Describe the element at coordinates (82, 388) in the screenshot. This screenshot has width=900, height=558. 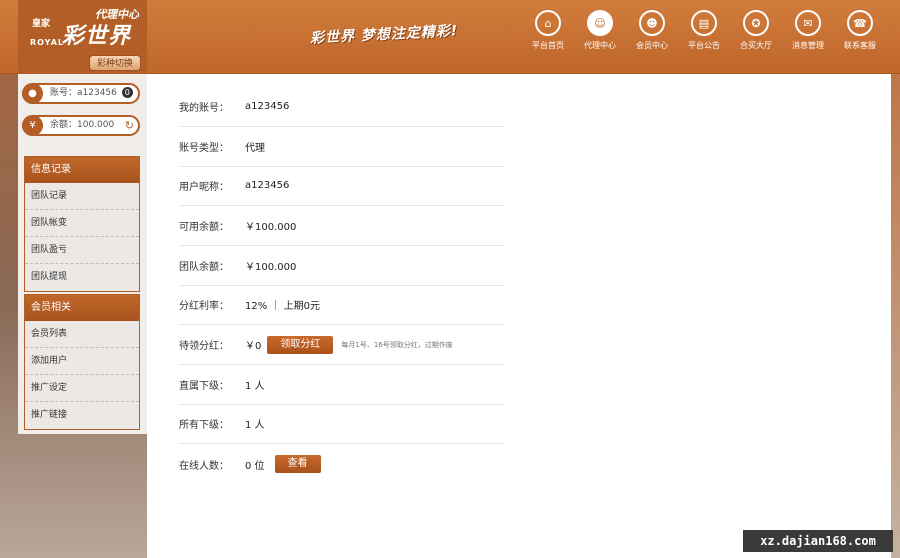
I see `sidebar-item-promo-settings: 推广设定` at that location.